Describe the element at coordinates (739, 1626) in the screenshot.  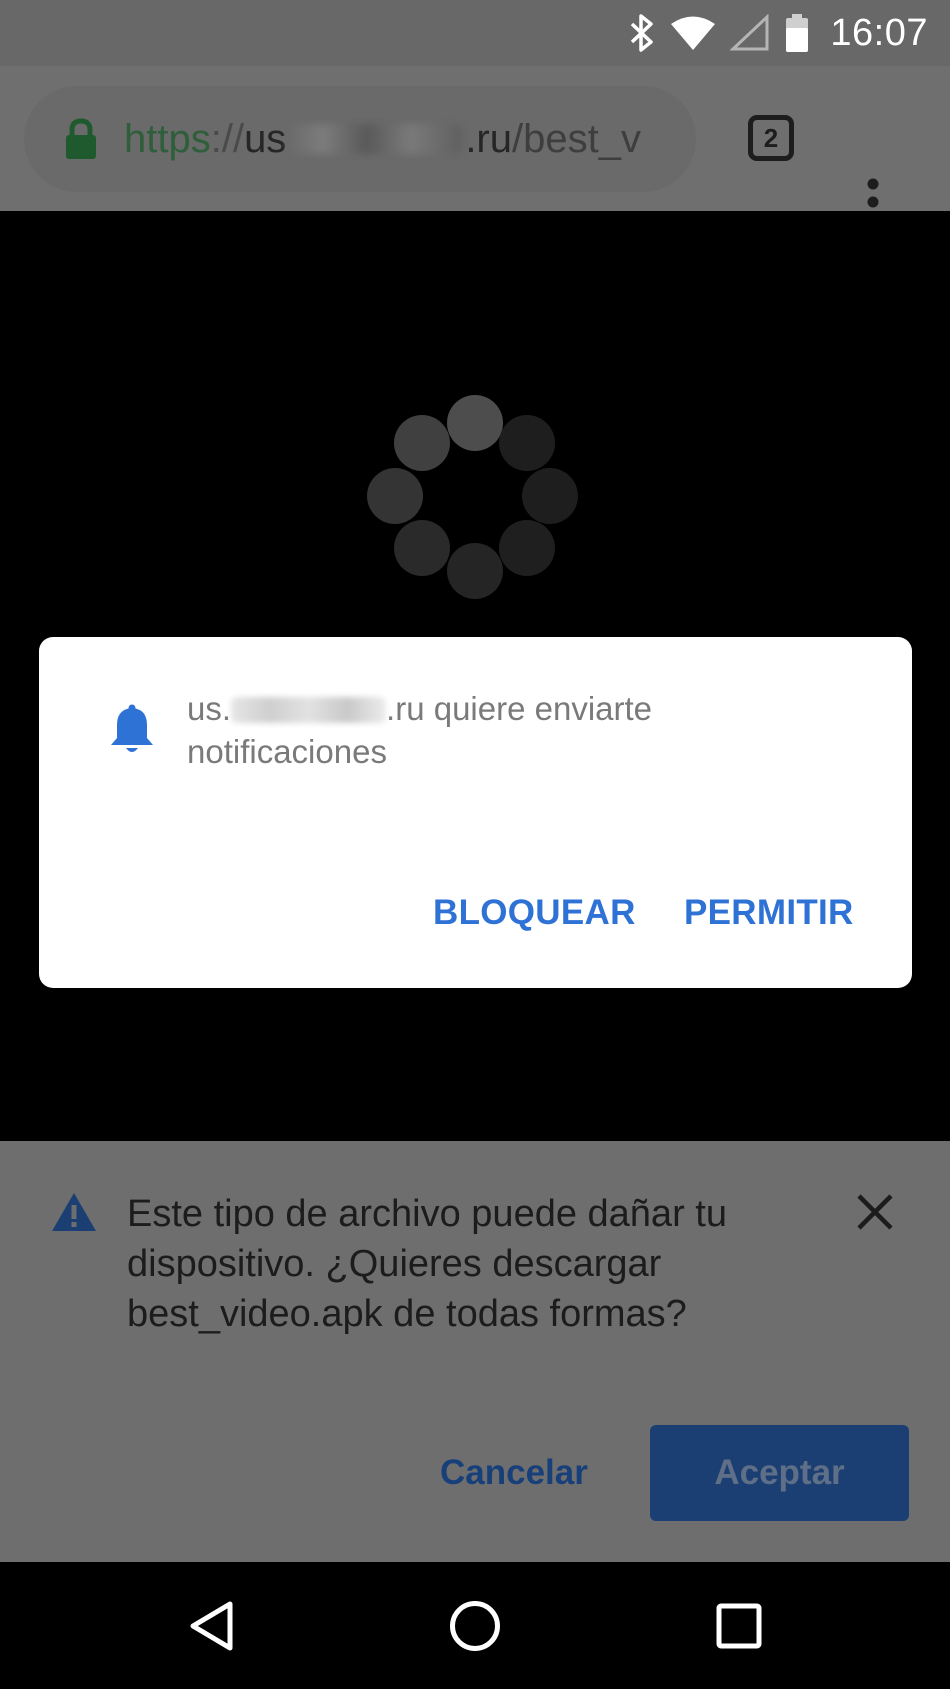
I see `recents-icon` at that location.